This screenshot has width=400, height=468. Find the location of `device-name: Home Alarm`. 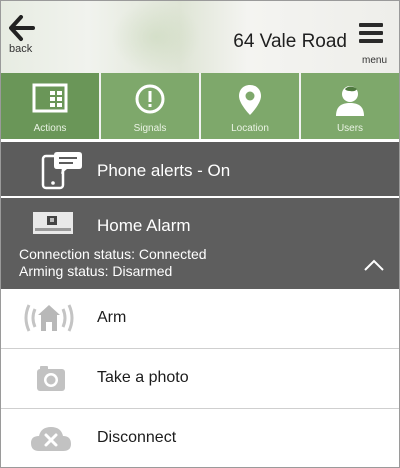

device-name: Home Alarm is located at coordinates (144, 225).